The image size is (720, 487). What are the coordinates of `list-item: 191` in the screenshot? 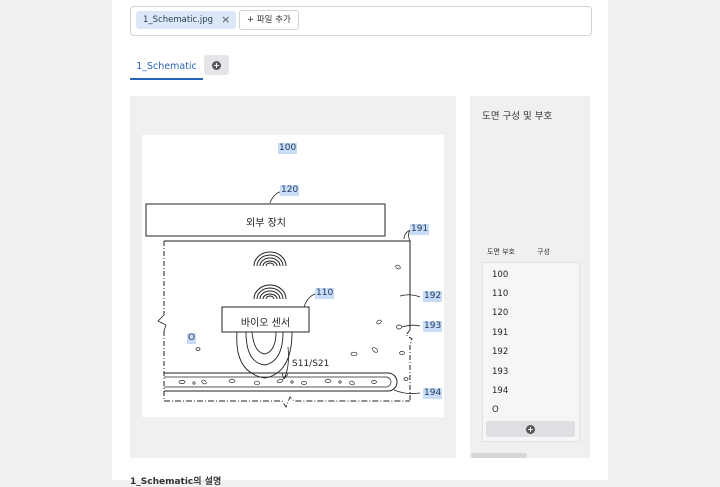 It's located at (500, 333).